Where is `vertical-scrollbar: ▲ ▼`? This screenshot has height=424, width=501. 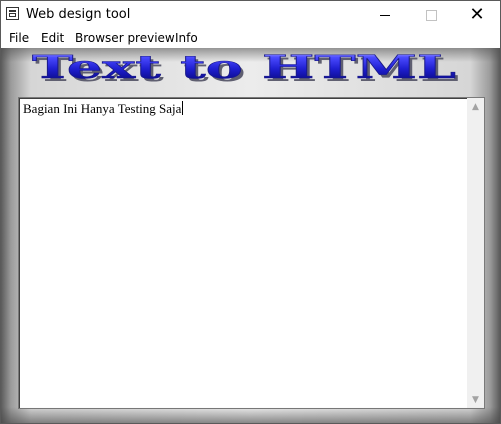
vertical-scrollbar: ▲ ▼ is located at coordinates (475, 253).